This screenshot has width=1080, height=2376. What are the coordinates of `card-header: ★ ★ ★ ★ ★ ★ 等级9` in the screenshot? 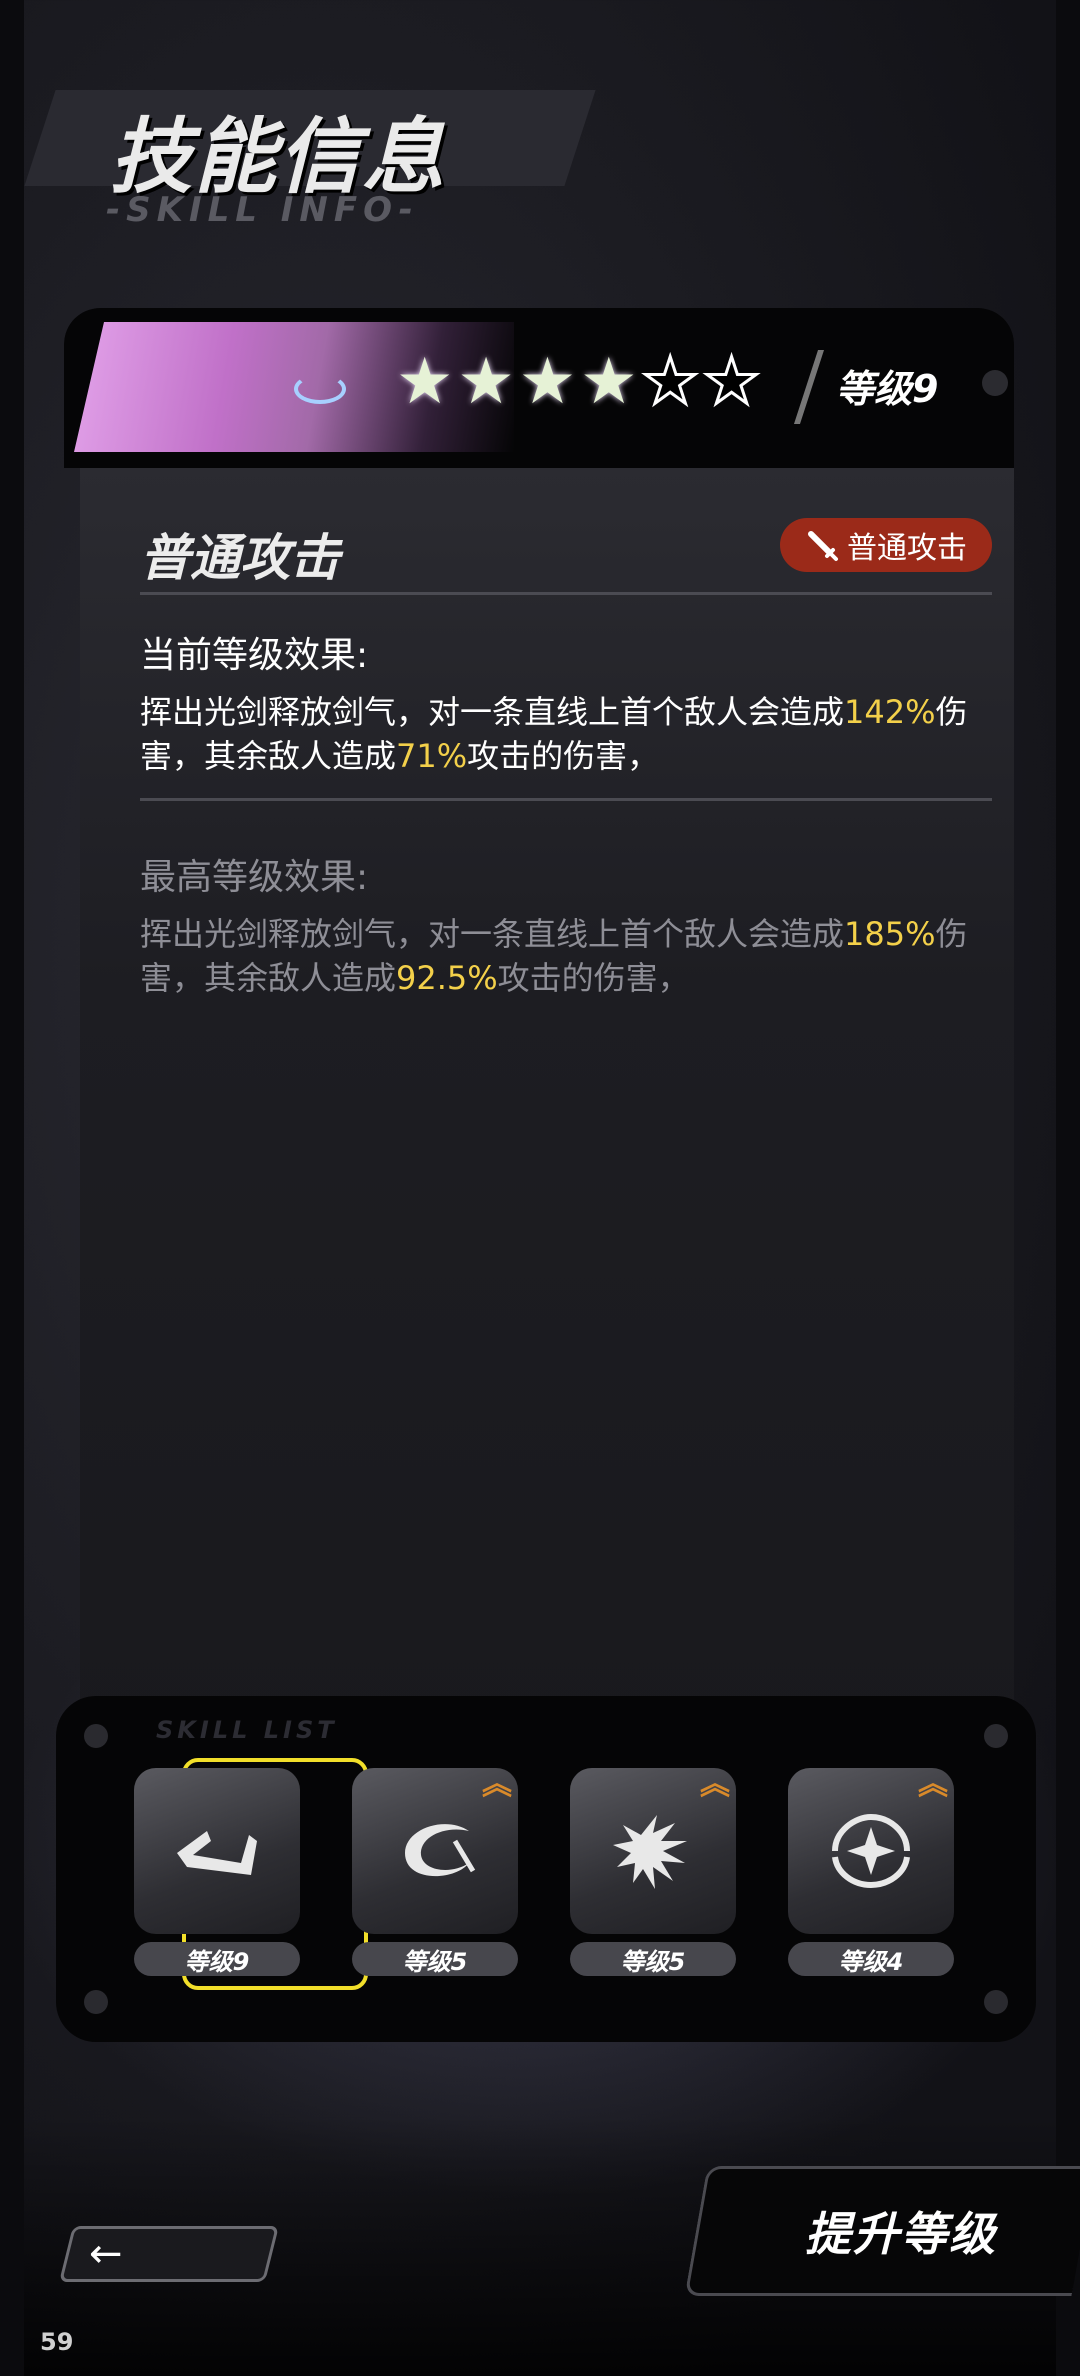 It's located at (539, 388).